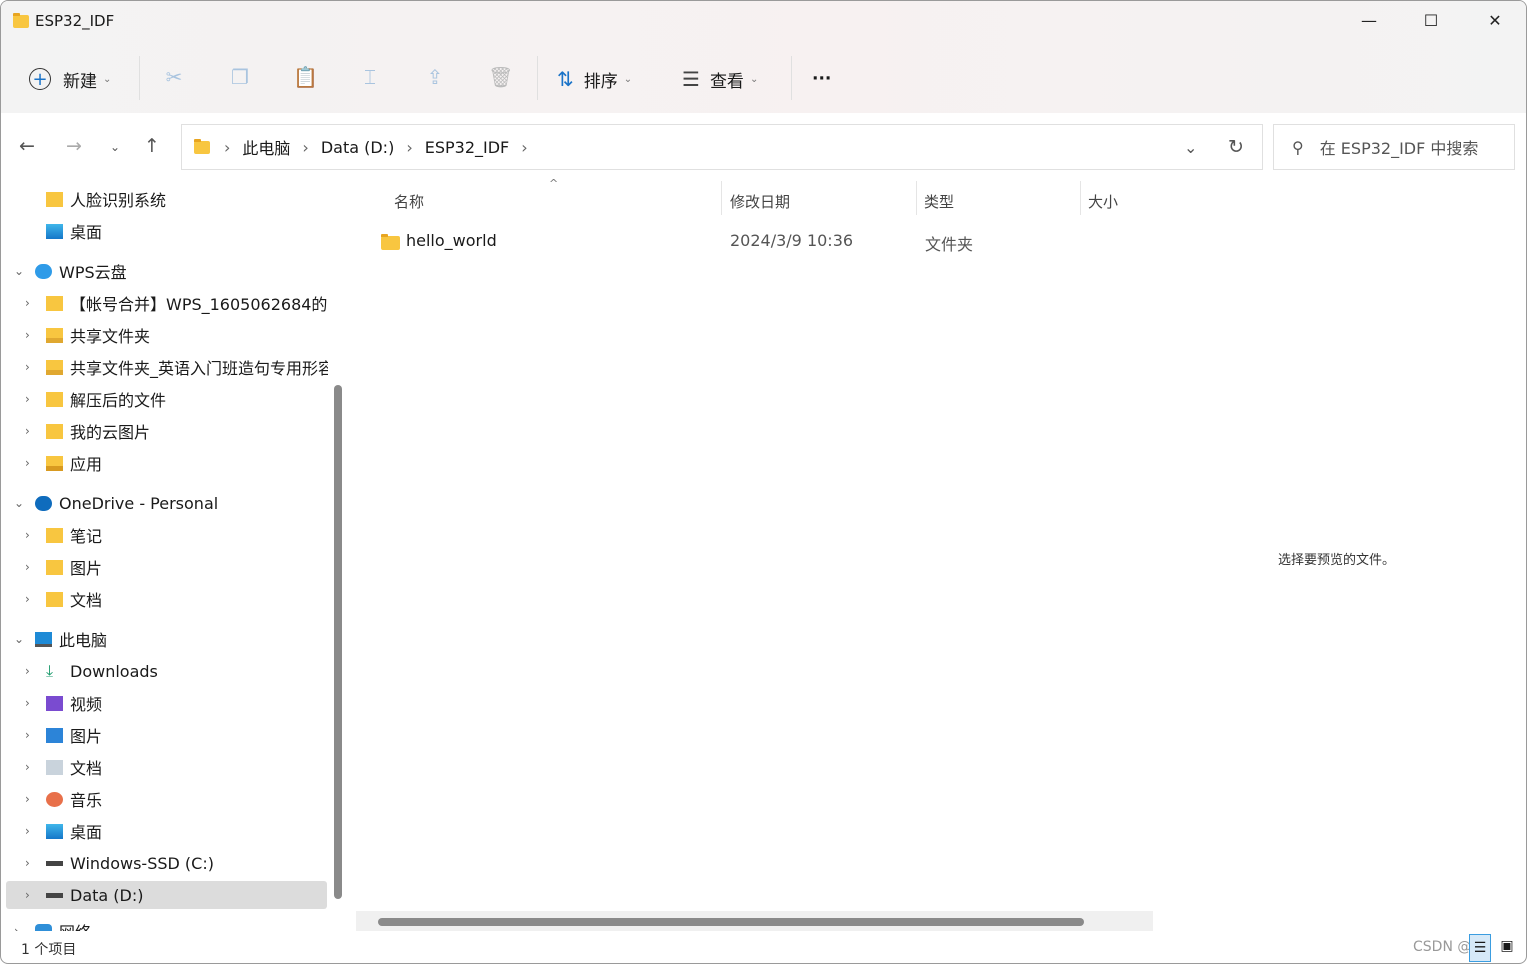  Describe the element at coordinates (1507, 949) in the screenshot. I see `tiles-view-button: ▣` at that location.